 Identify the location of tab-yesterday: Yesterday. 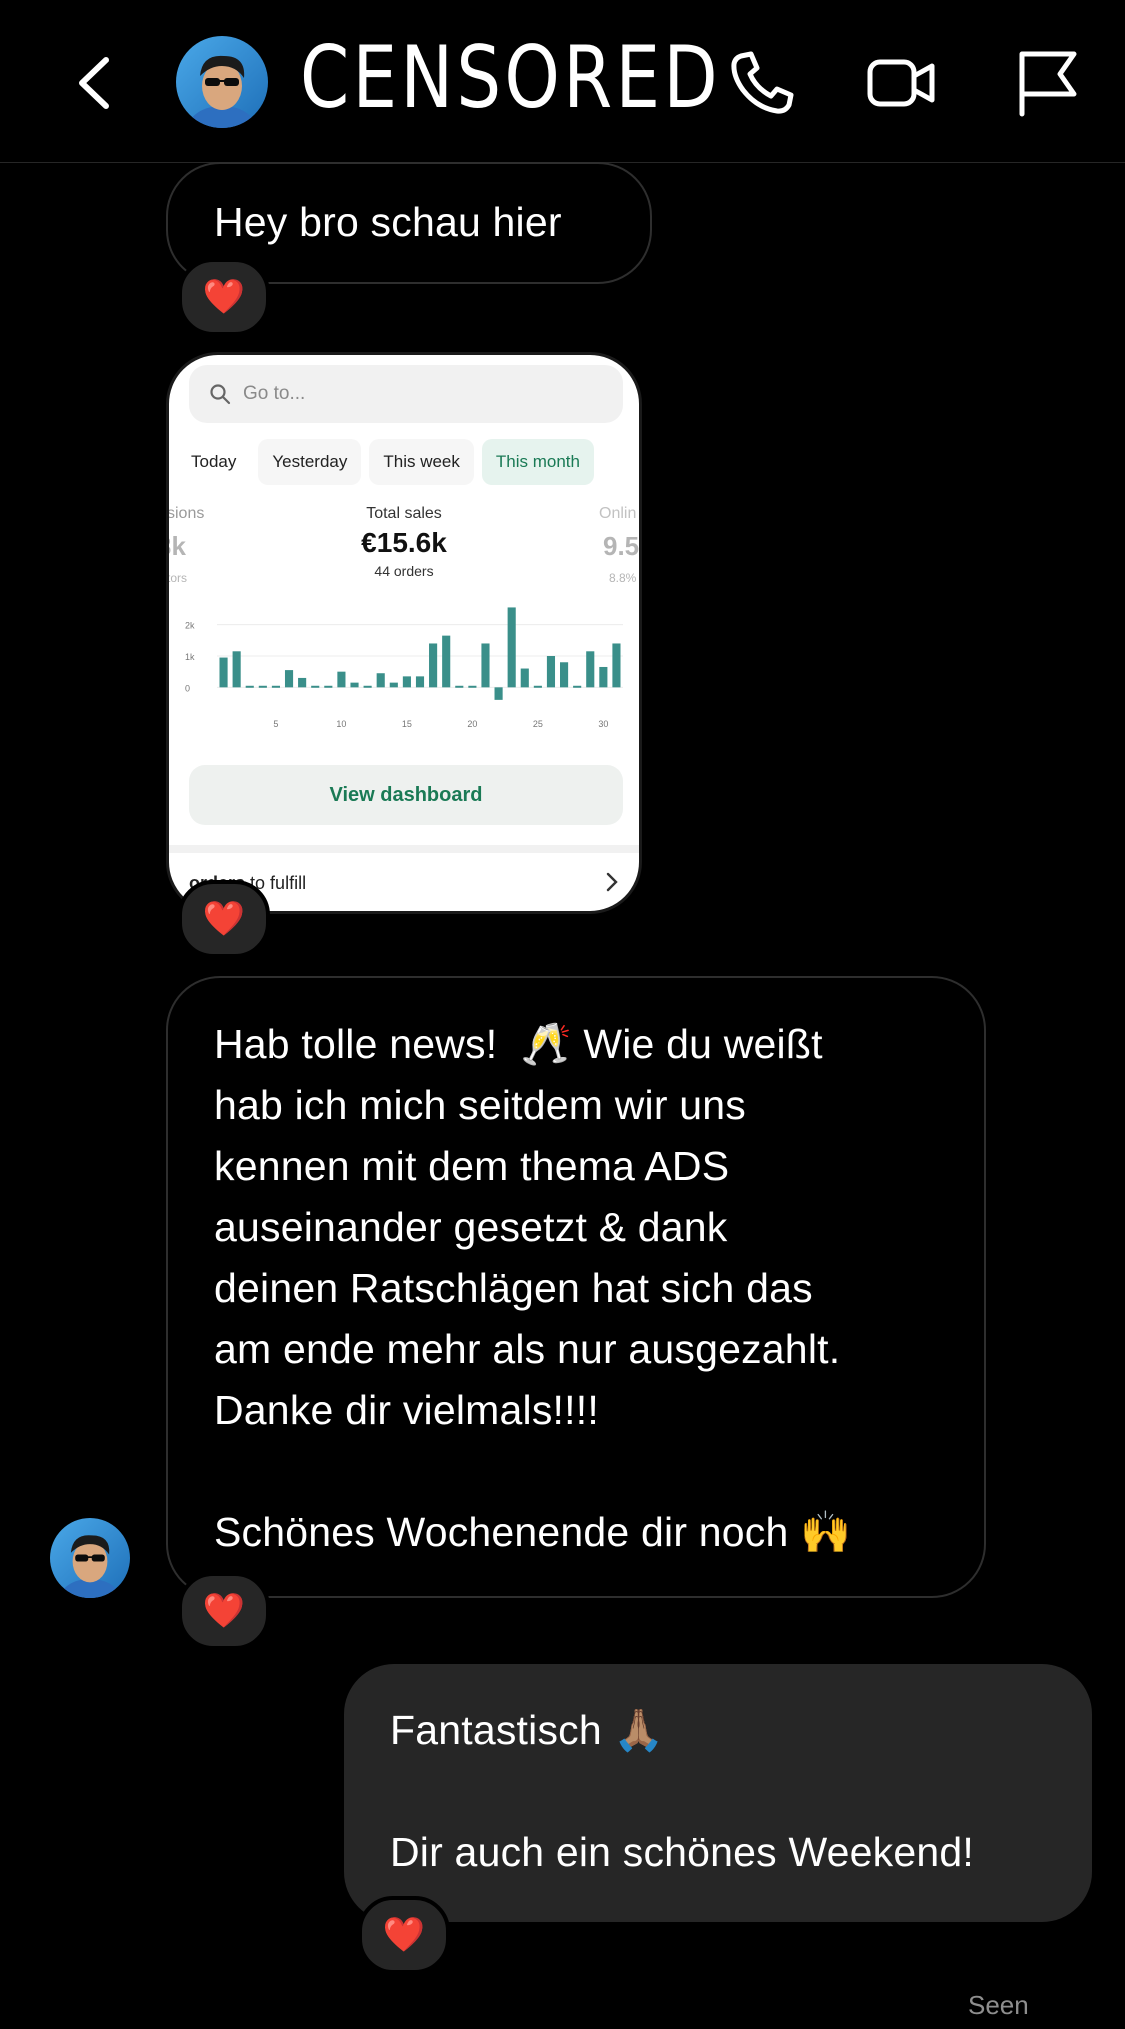
(310, 462).